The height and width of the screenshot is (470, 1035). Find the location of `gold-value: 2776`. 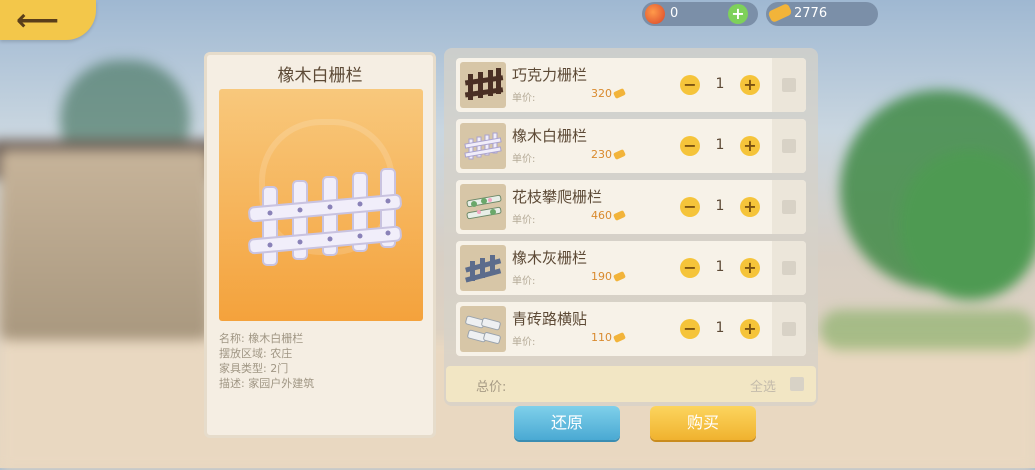

gold-value: 2776 is located at coordinates (811, 13).